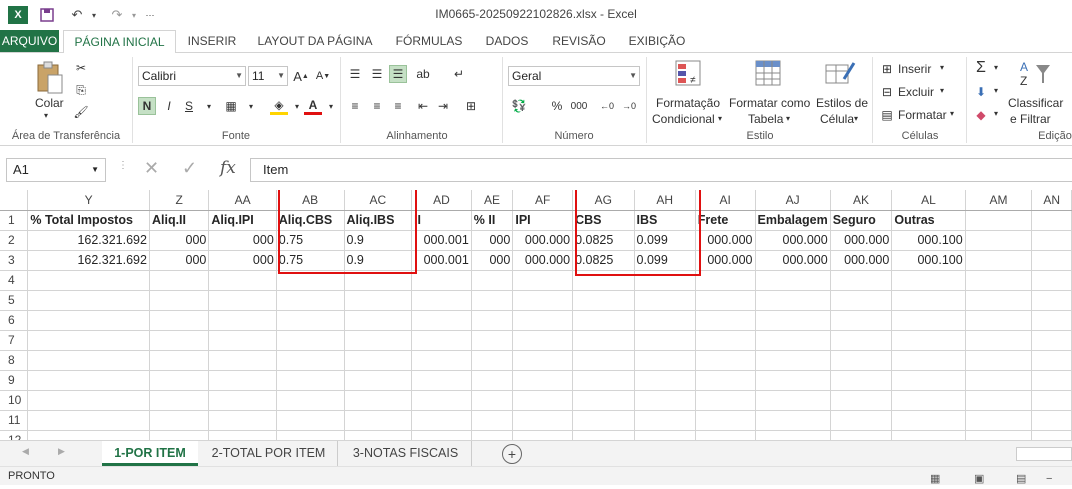 Image resolution: width=1072 pixels, height=489 pixels. Describe the element at coordinates (519, 106) in the screenshot. I see `accounting-format-icon: 💱` at that location.